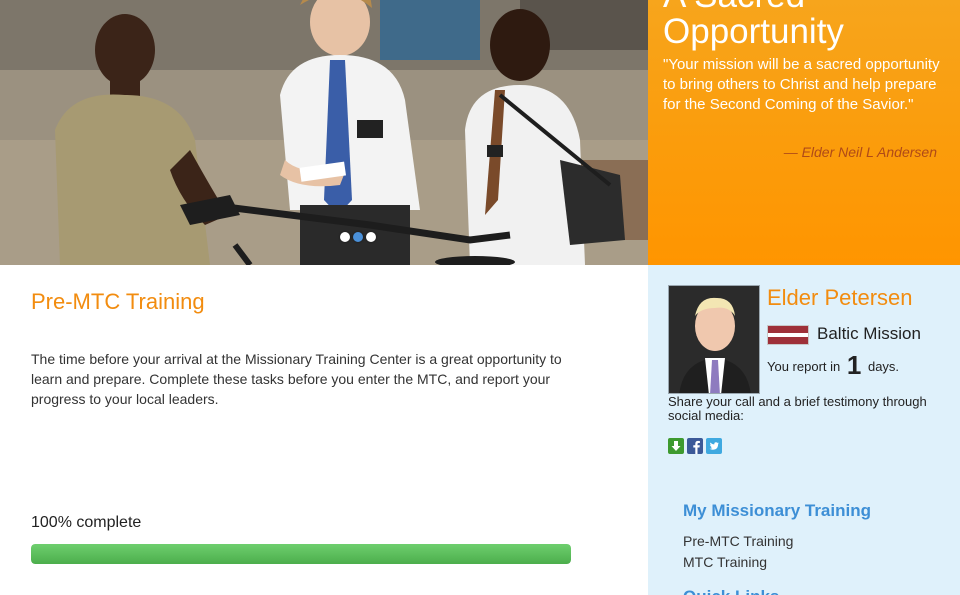 Image resolution: width=960 pixels, height=595 pixels. Describe the element at coordinates (731, 591) in the screenshot. I see `quick-links-heading: Quick Links` at that location.